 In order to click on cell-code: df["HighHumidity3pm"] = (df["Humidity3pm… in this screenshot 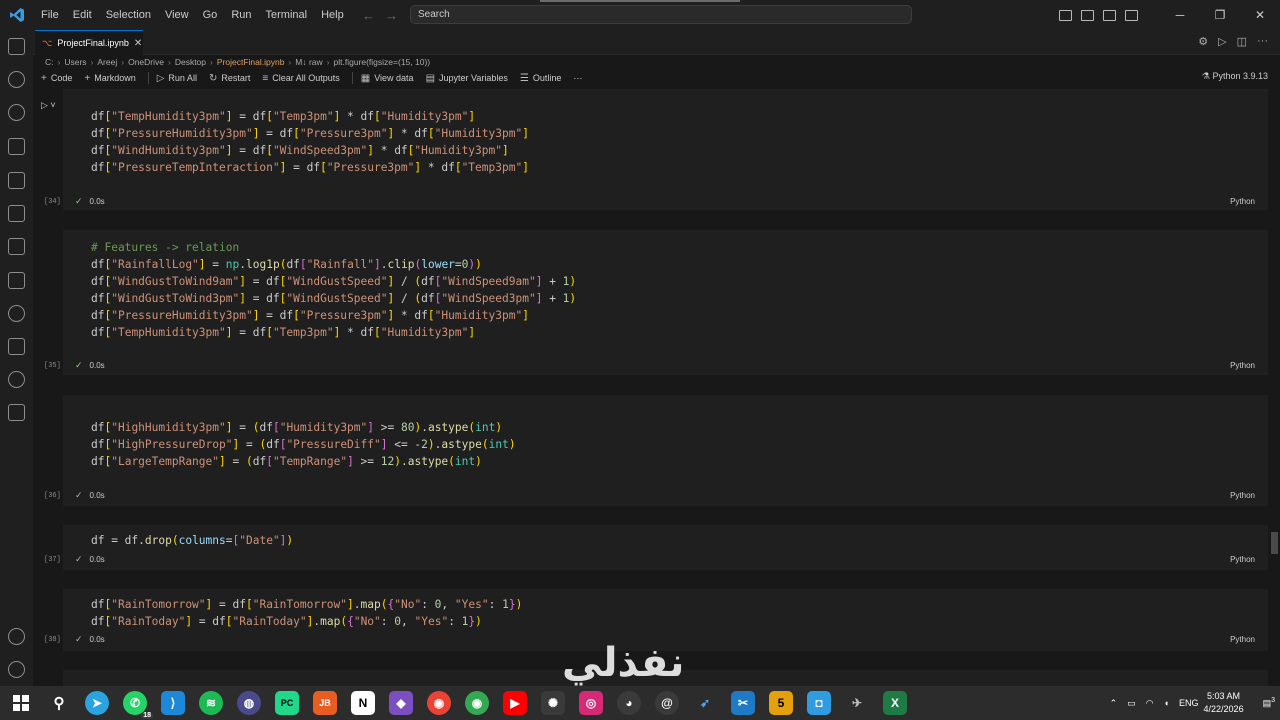, I will do `click(303, 444)`.